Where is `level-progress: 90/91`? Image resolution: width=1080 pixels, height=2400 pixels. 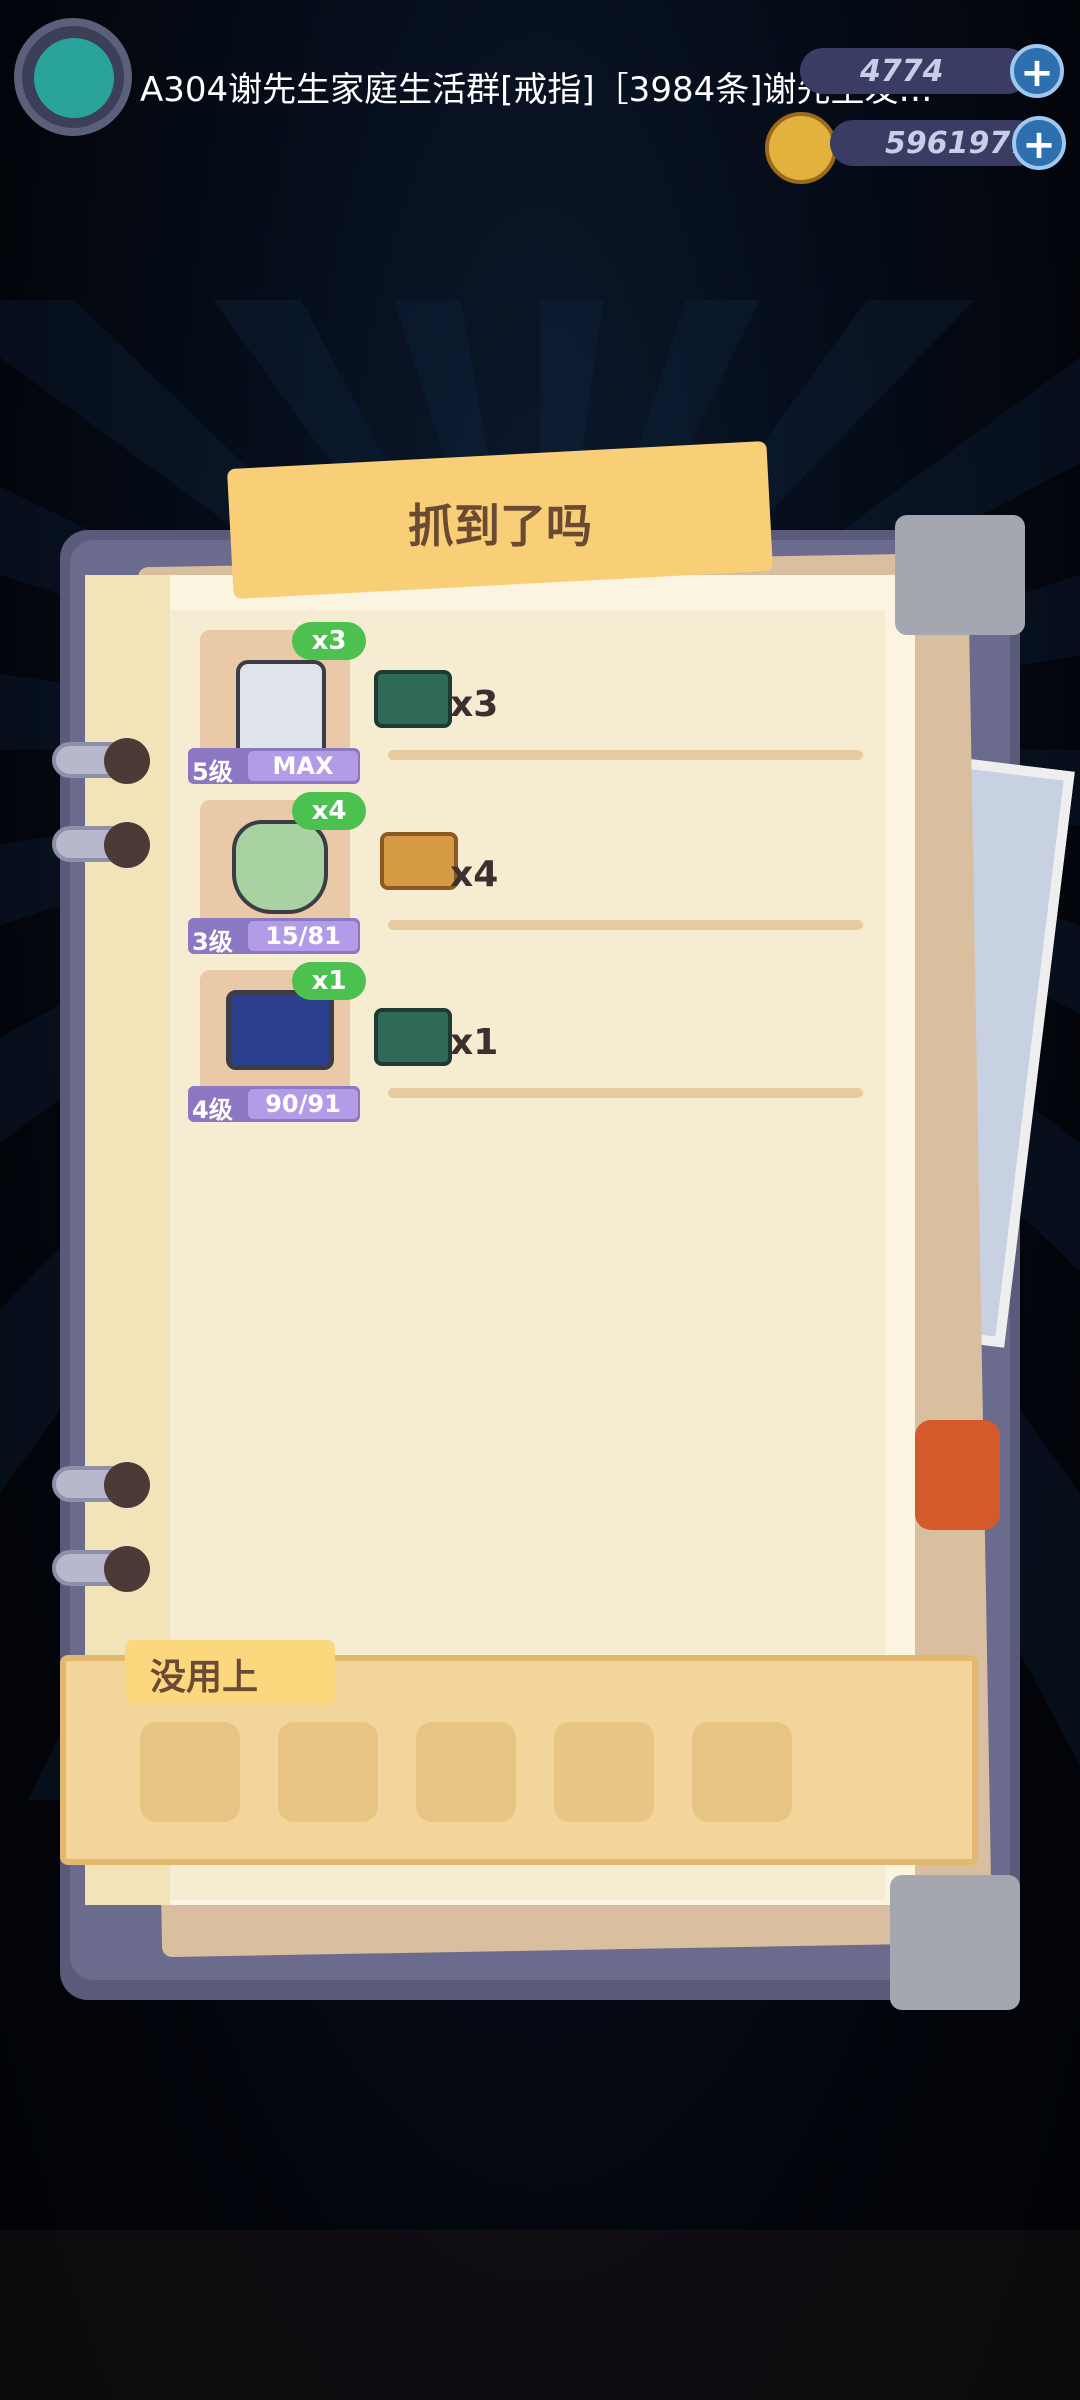 level-progress: 90/91 is located at coordinates (303, 1104).